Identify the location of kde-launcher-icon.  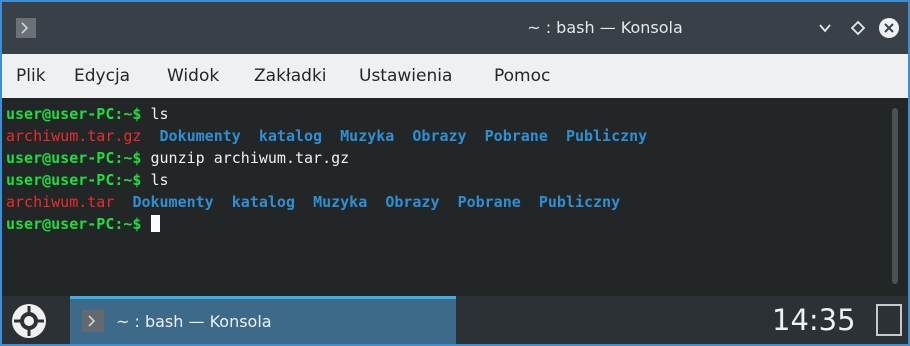
(29, 321).